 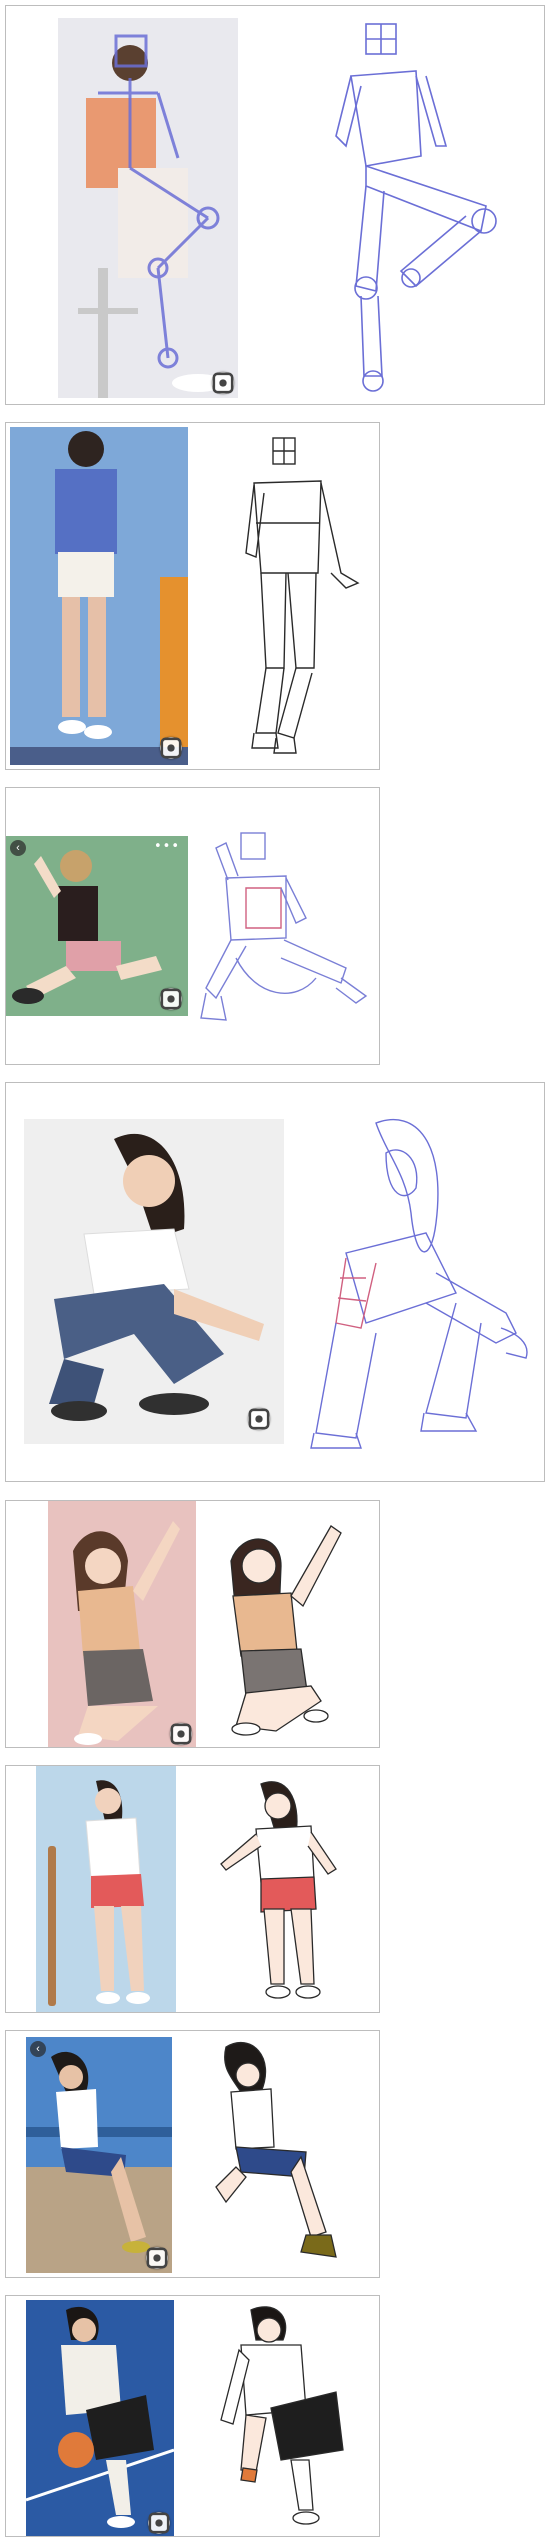 I want to click on reference-panel-7: ‹, so click(x=192, y=2154).